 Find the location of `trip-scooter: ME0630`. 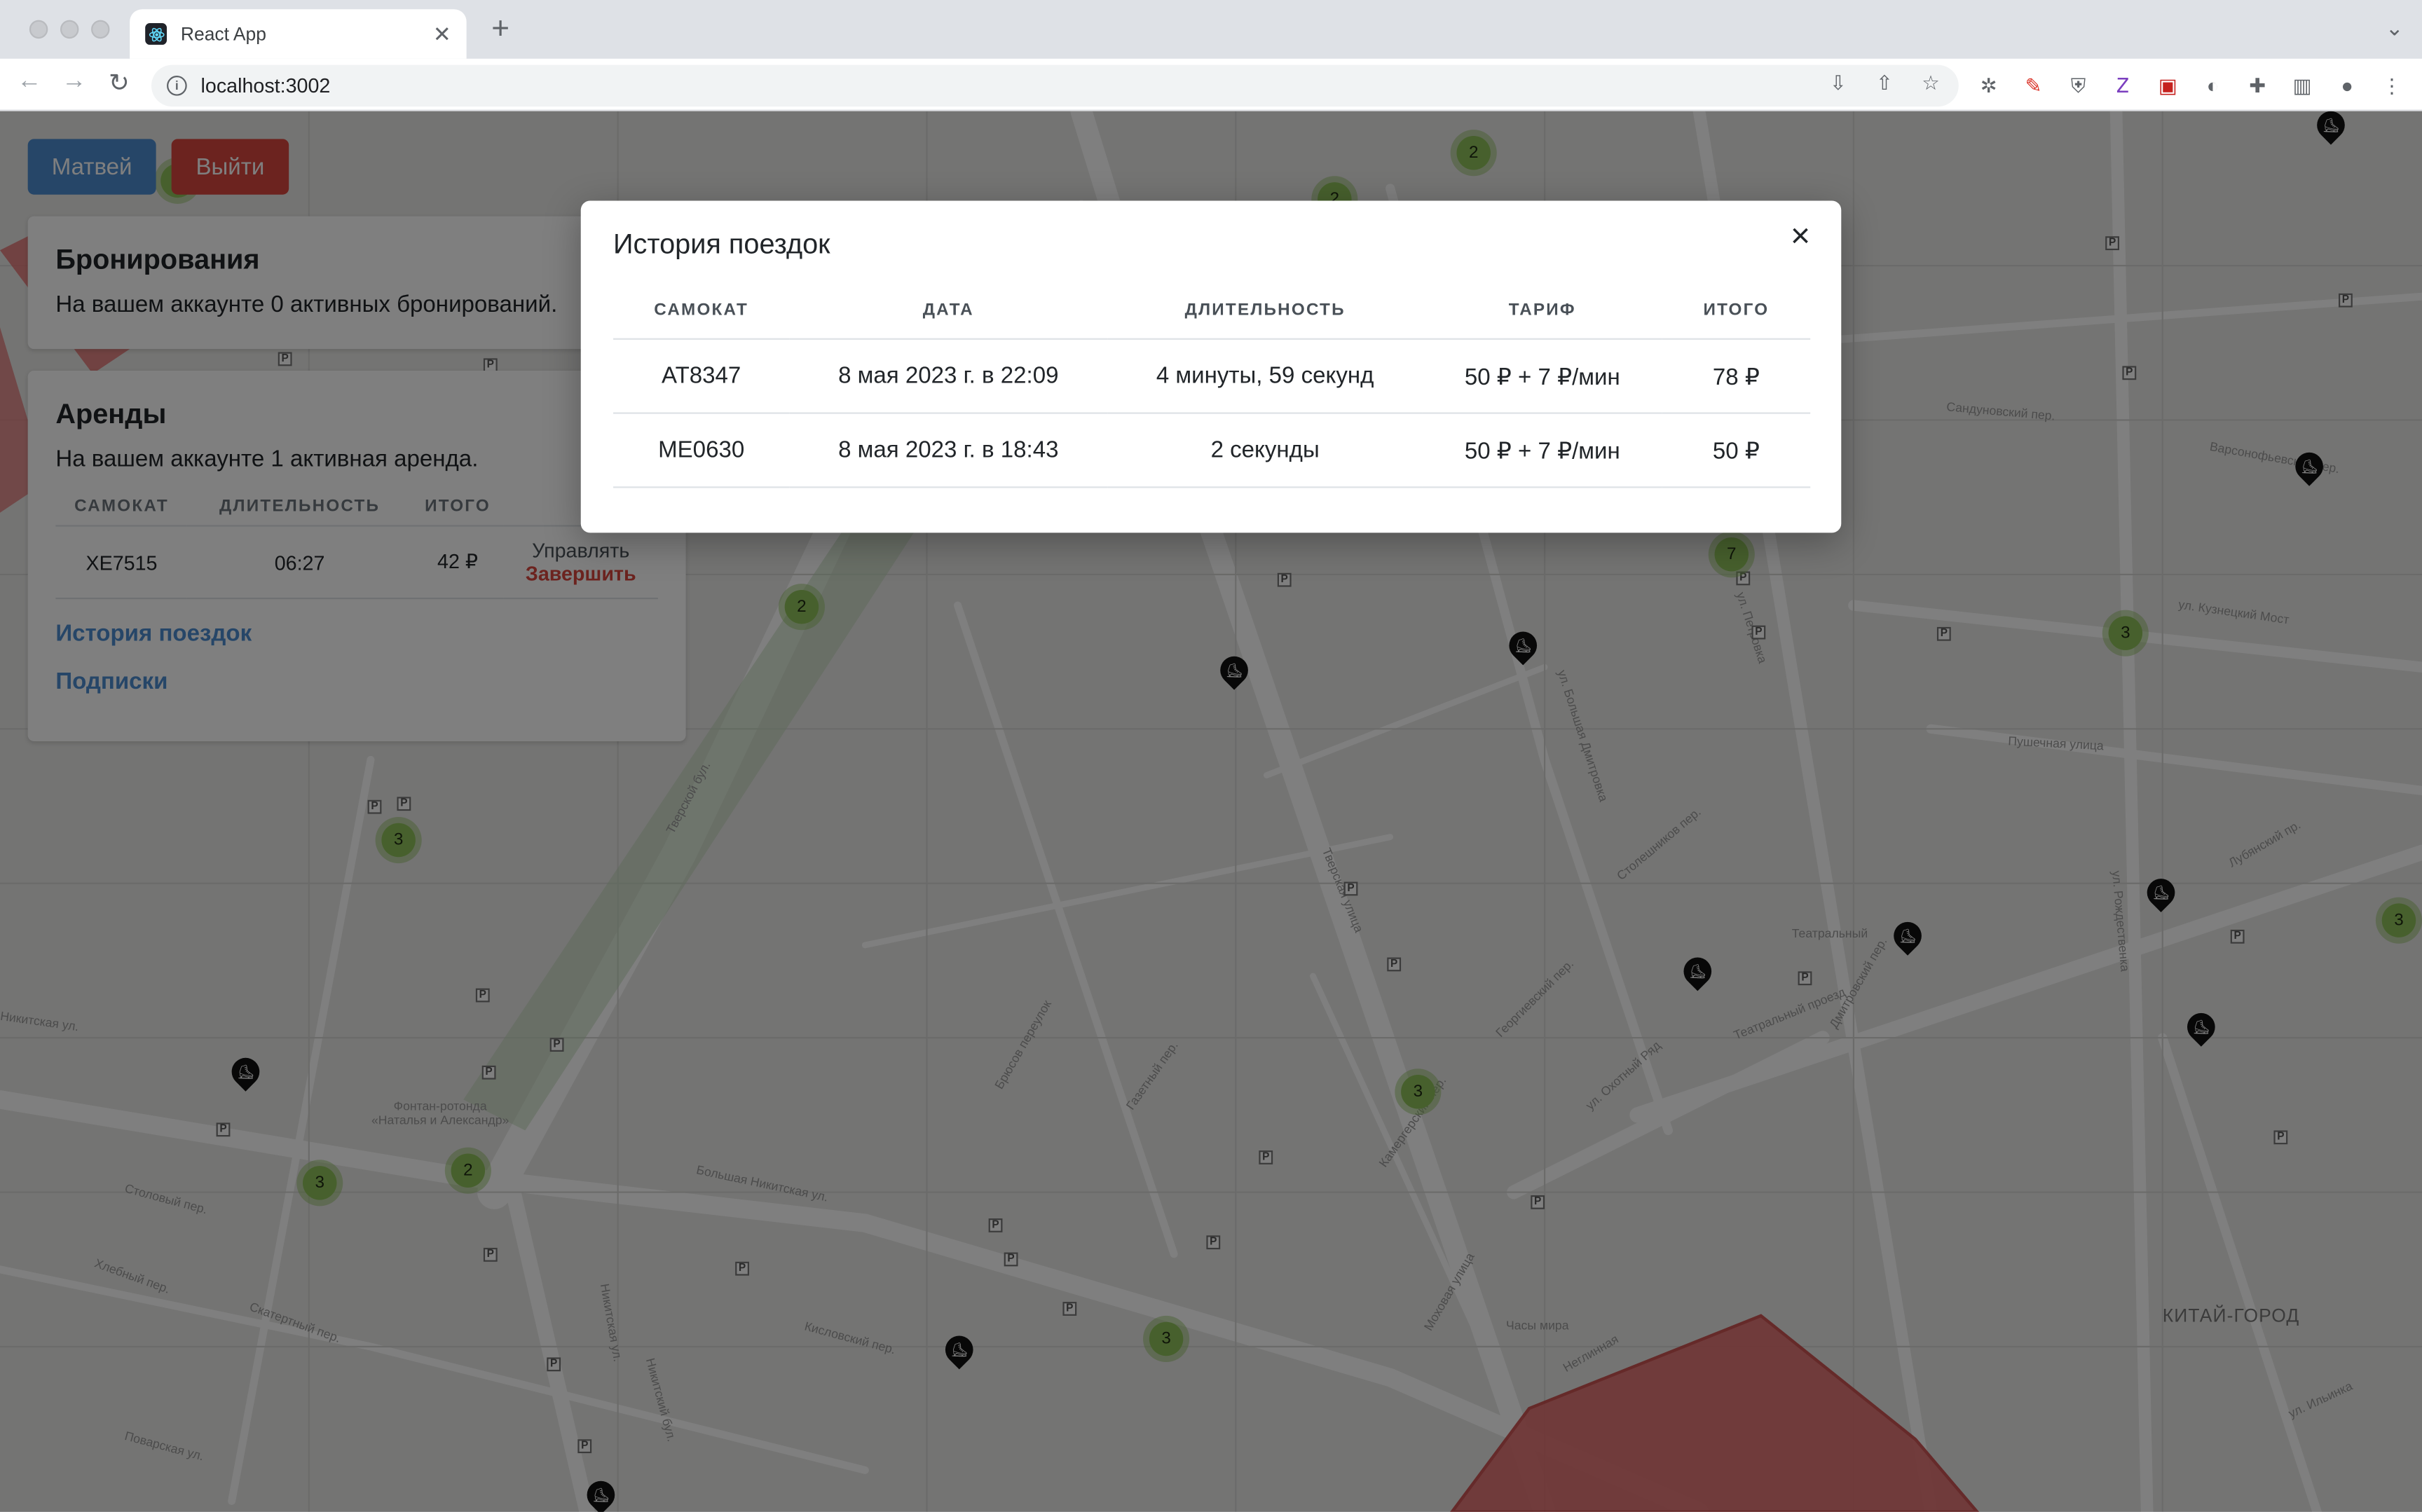

trip-scooter: ME0630 is located at coordinates (701, 450).